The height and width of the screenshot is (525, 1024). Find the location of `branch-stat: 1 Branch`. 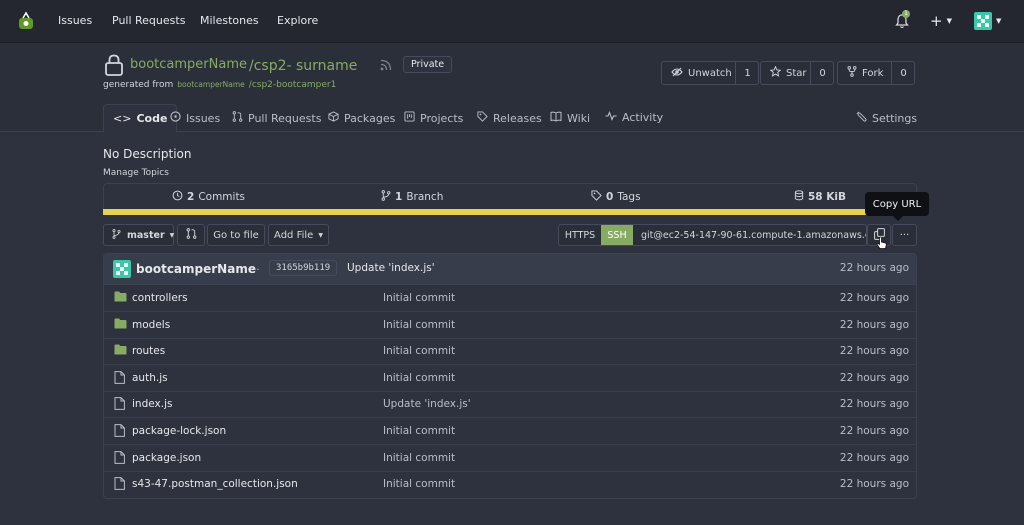

branch-stat: 1 Branch is located at coordinates (412, 197).